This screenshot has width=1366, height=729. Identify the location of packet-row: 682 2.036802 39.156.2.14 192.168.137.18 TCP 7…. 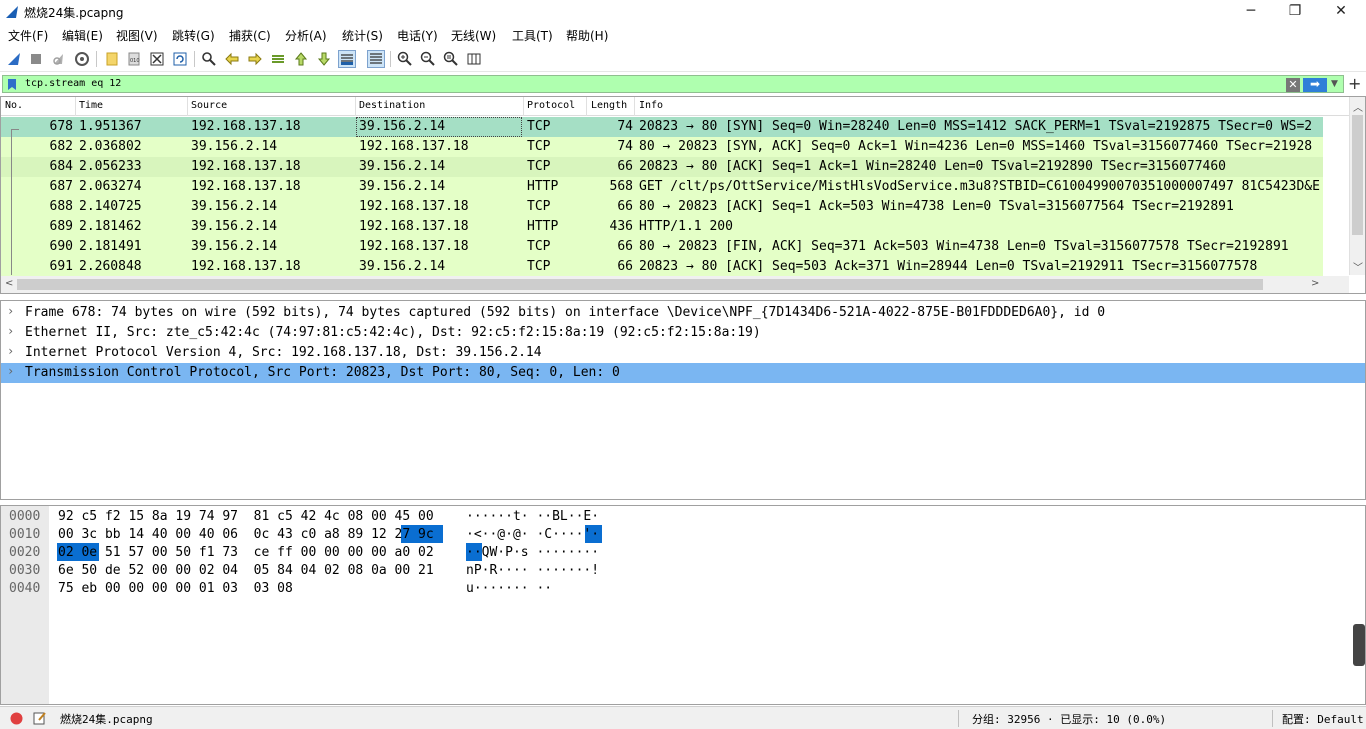
(662, 147).